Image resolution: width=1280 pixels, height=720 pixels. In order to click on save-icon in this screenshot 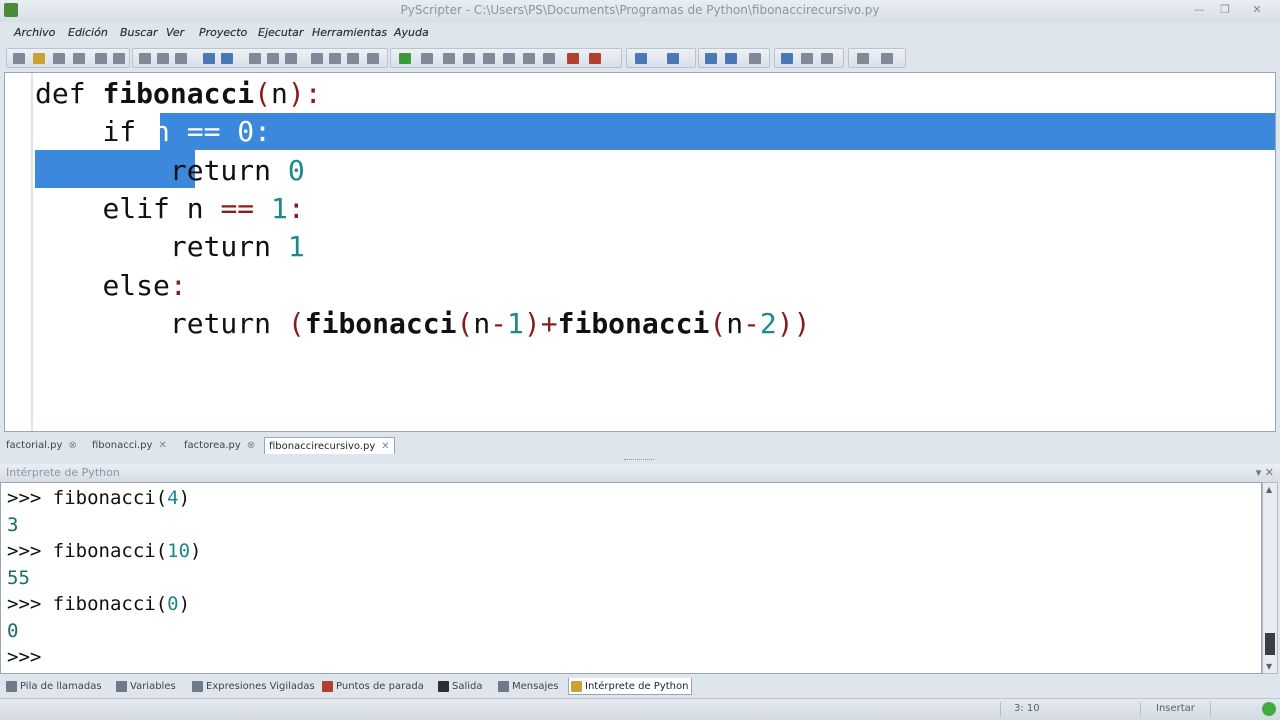, I will do `click(59, 58)`.